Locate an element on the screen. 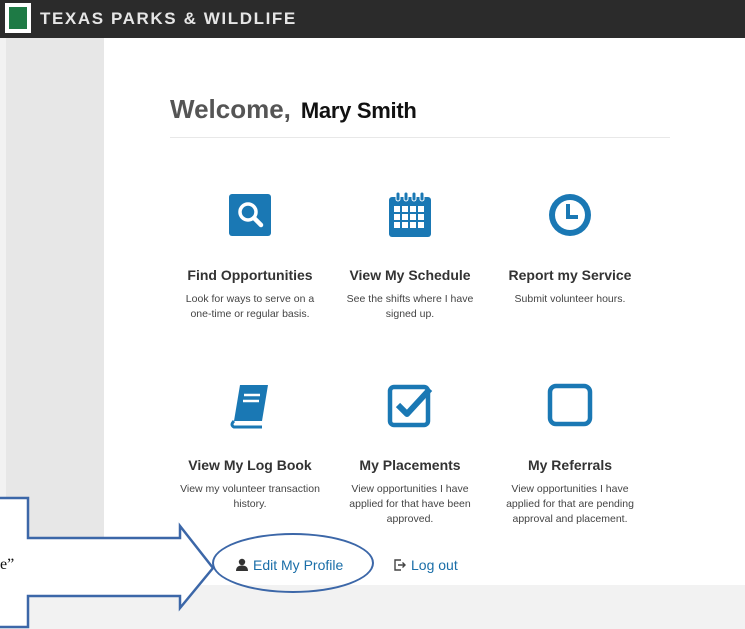  welcome-greeting: Welcome, is located at coordinates (230, 109).